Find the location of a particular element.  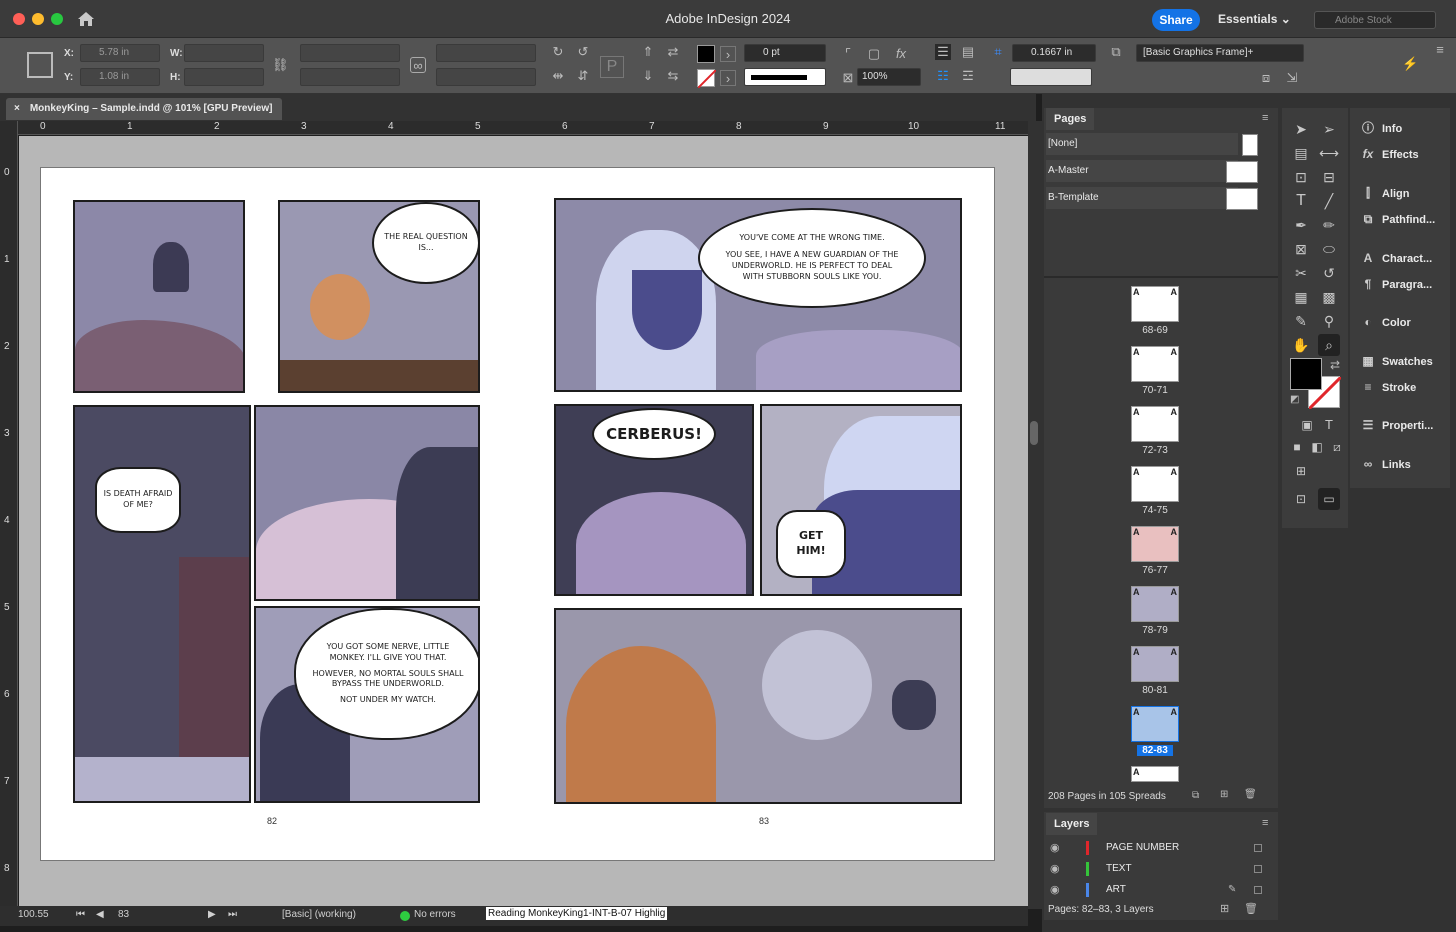

layer-select-box is located at coordinates (1258, 848).